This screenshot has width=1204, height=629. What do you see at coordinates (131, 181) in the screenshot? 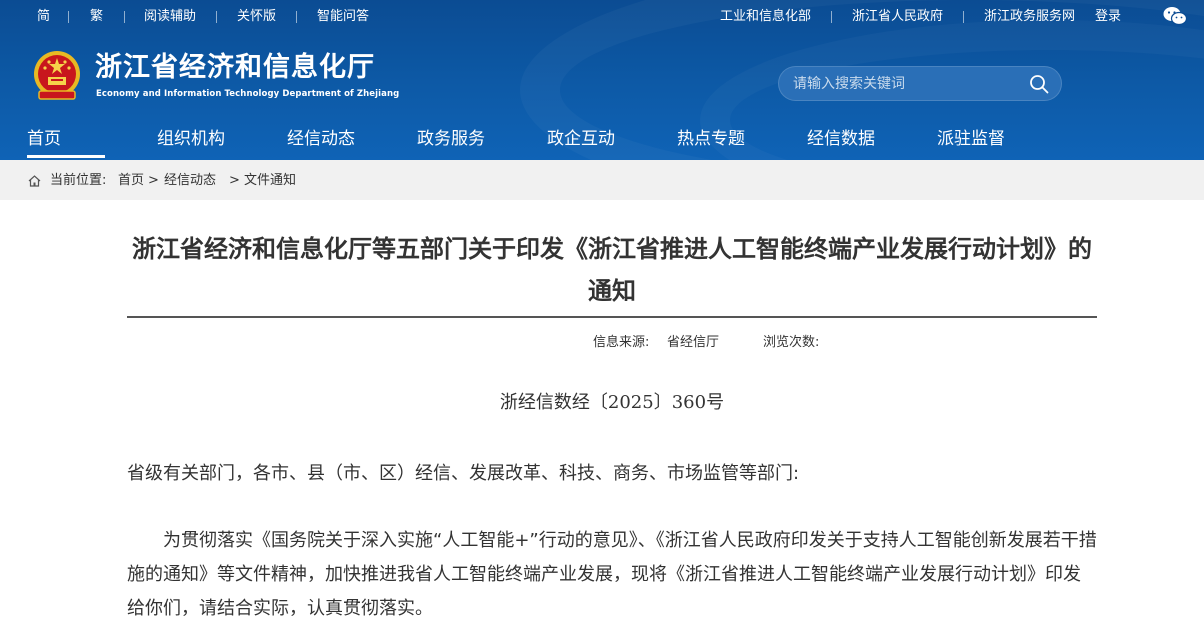
I see `breadcrumb-home: 首页` at bounding box center [131, 181].